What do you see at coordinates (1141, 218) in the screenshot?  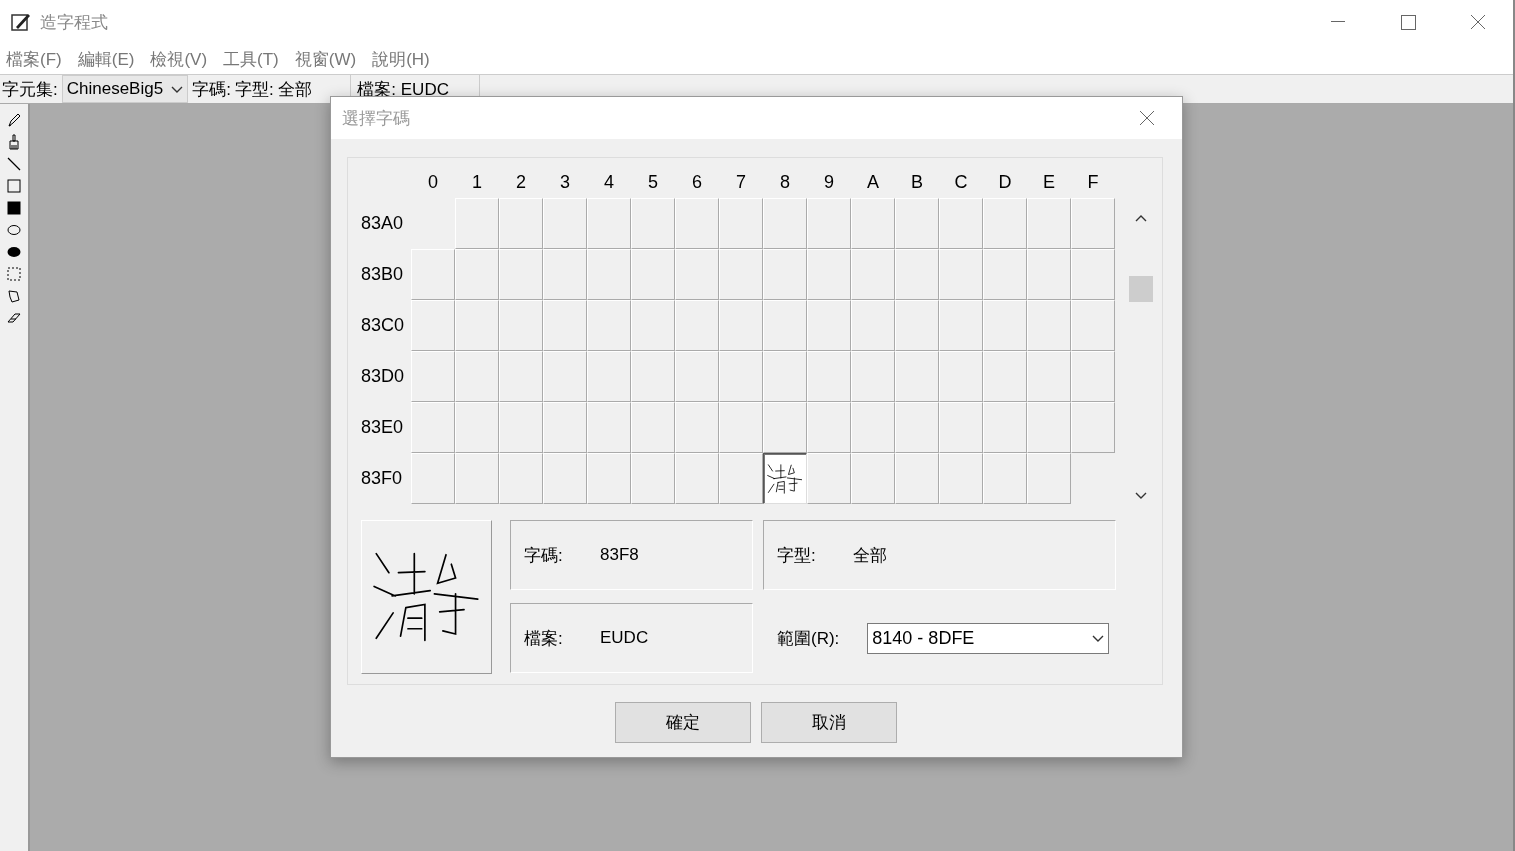 I see `chevron-up-icon` at bounding box center [1141, 218].